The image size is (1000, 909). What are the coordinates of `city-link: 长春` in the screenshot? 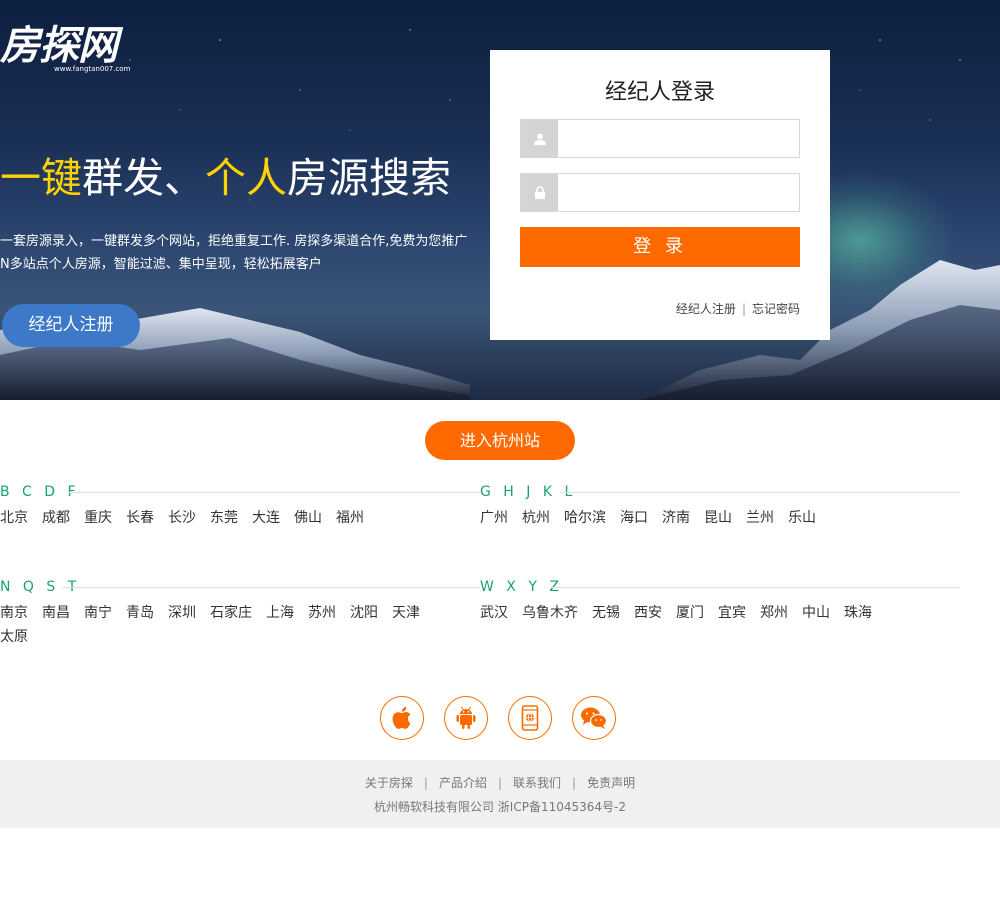 It's located at (140, 518).